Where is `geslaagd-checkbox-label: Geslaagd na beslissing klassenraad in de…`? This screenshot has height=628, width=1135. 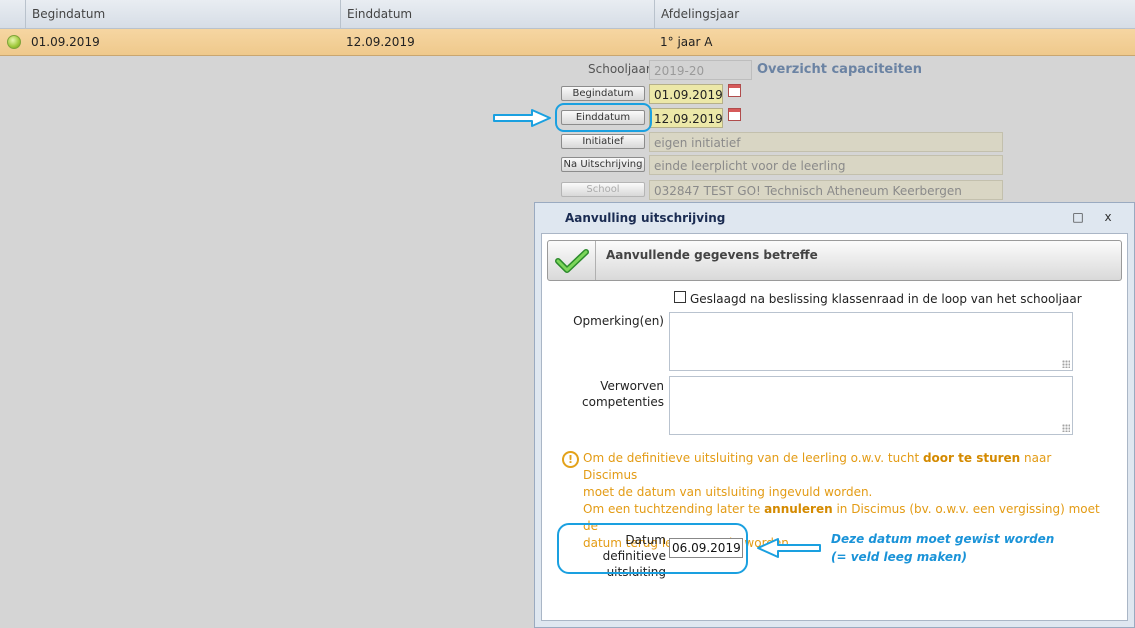 geslaagd-checkbox-label: Geslaagd na beslissing klassenraad in de… is located at coordinates (886, 299).